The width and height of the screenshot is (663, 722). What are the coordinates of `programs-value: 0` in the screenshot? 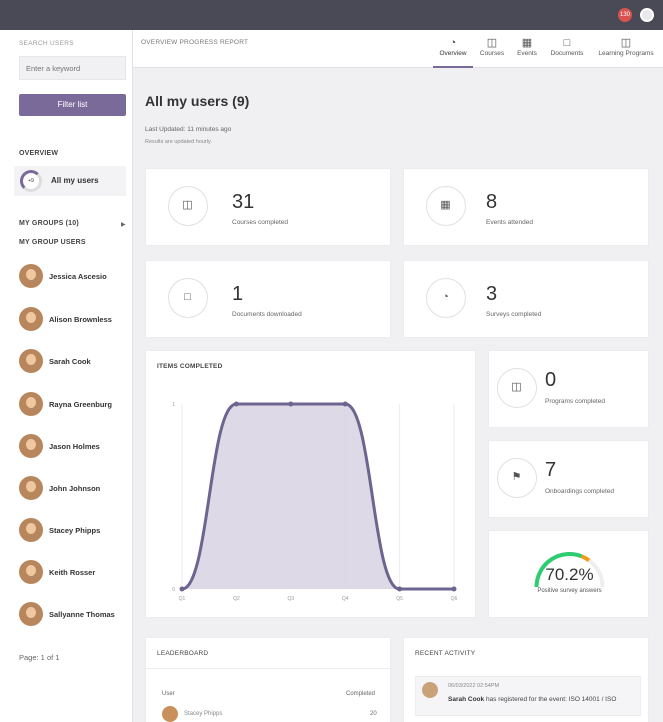 It's located at (551, 380).